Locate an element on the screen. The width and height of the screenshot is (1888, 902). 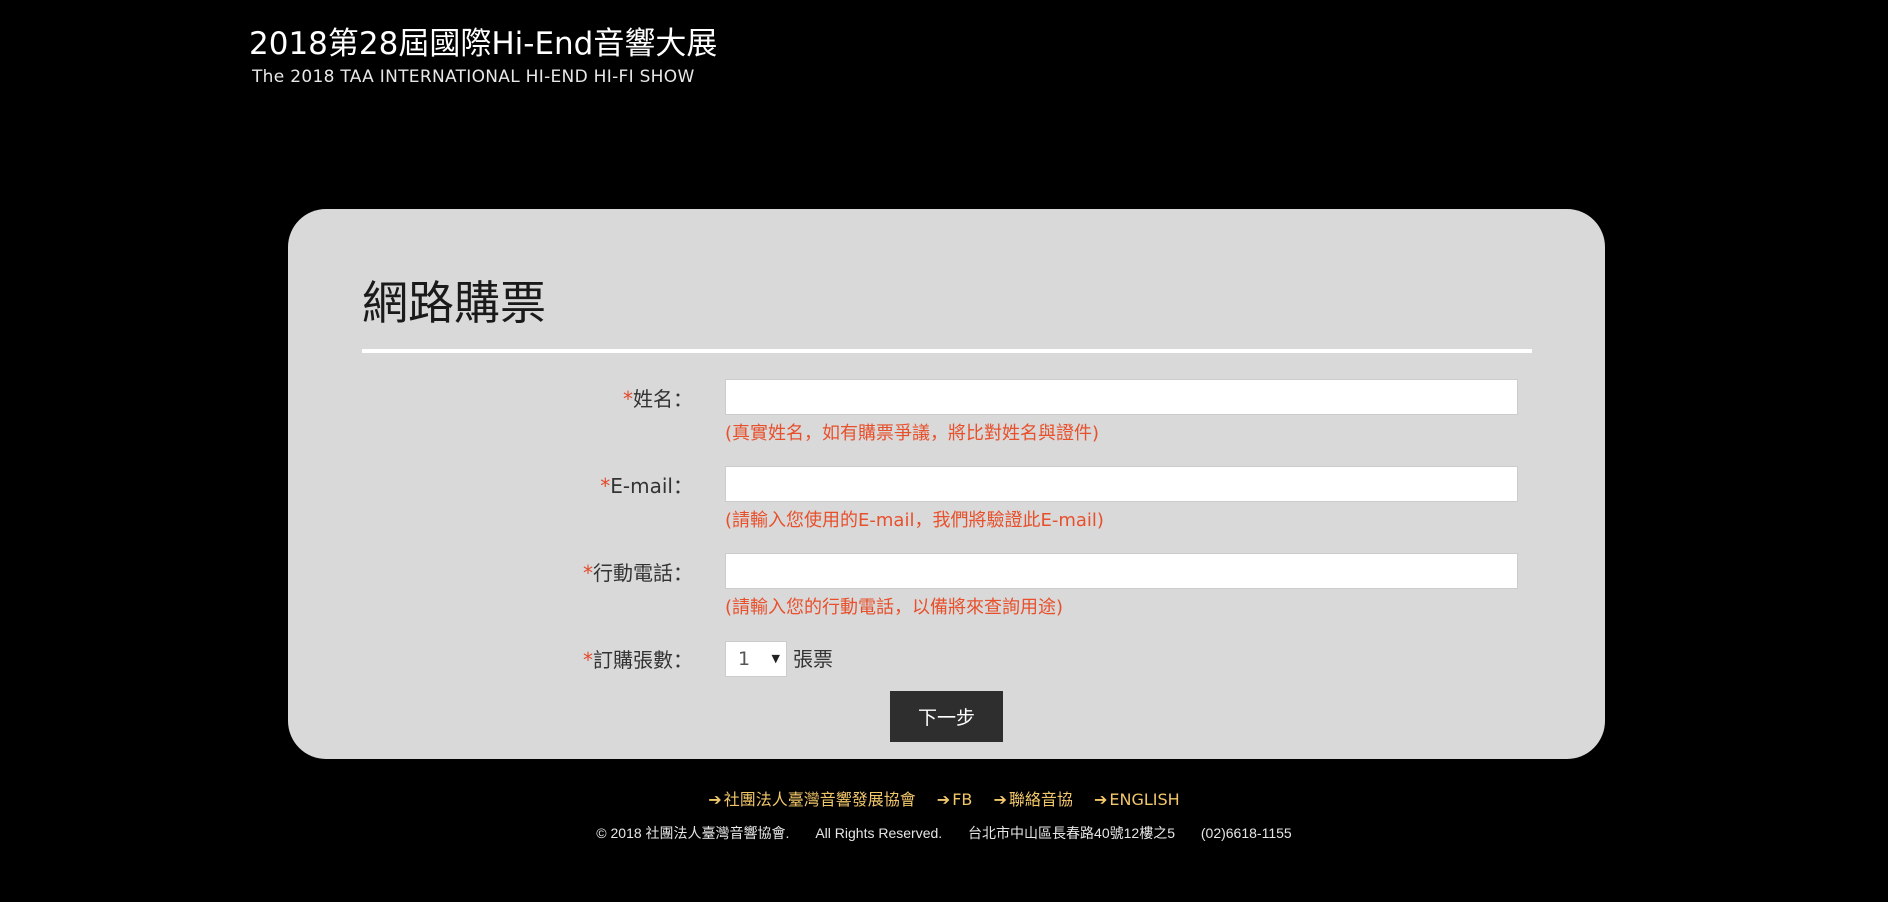
footer-link-english: ➔ ENGLISH is located at coordinates (1137, 800).